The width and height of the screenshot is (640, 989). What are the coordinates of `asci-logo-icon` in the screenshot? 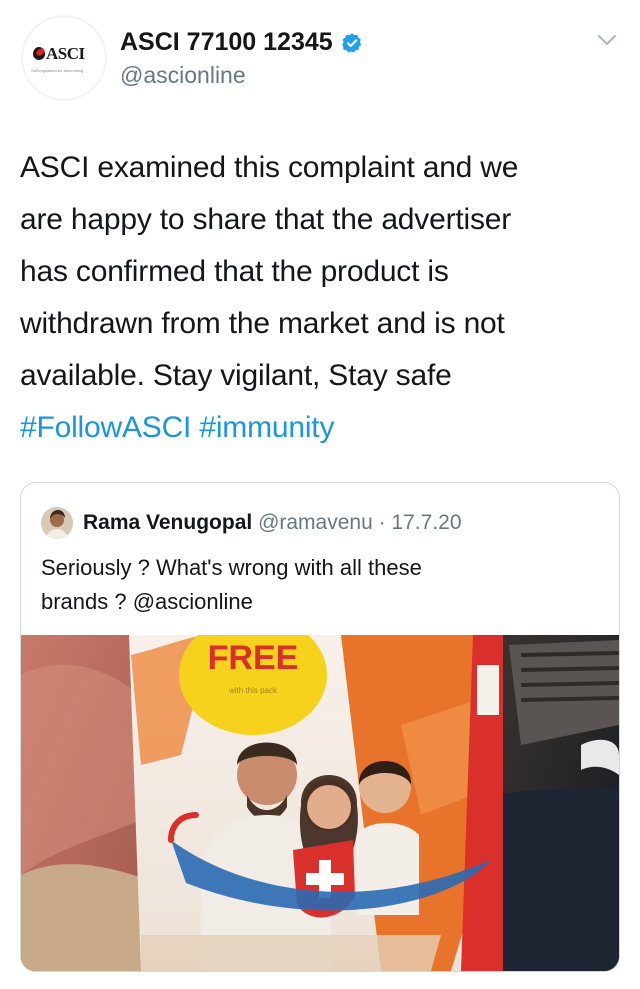 It's located at (39, 53).